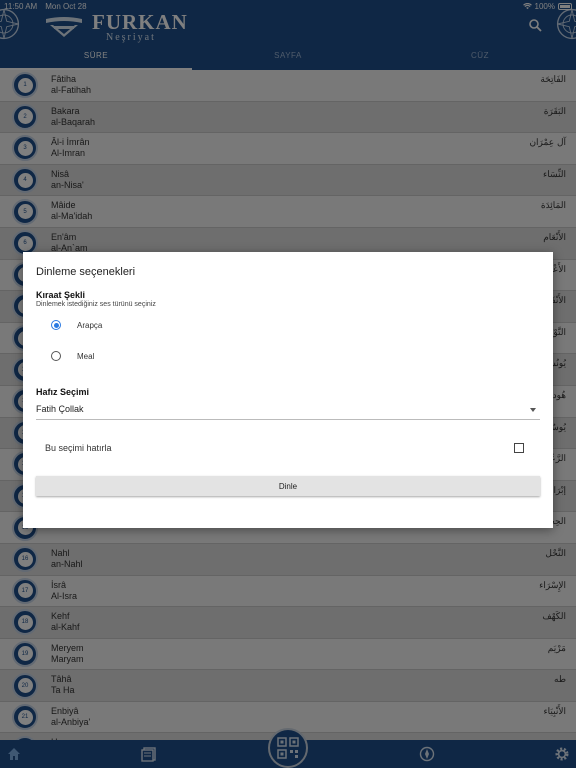 The image size is (576, 768). What do you see at coordinates (533, 410) in the screenshot?
I see `caret-down-icon` at bounding box center [533, 410].